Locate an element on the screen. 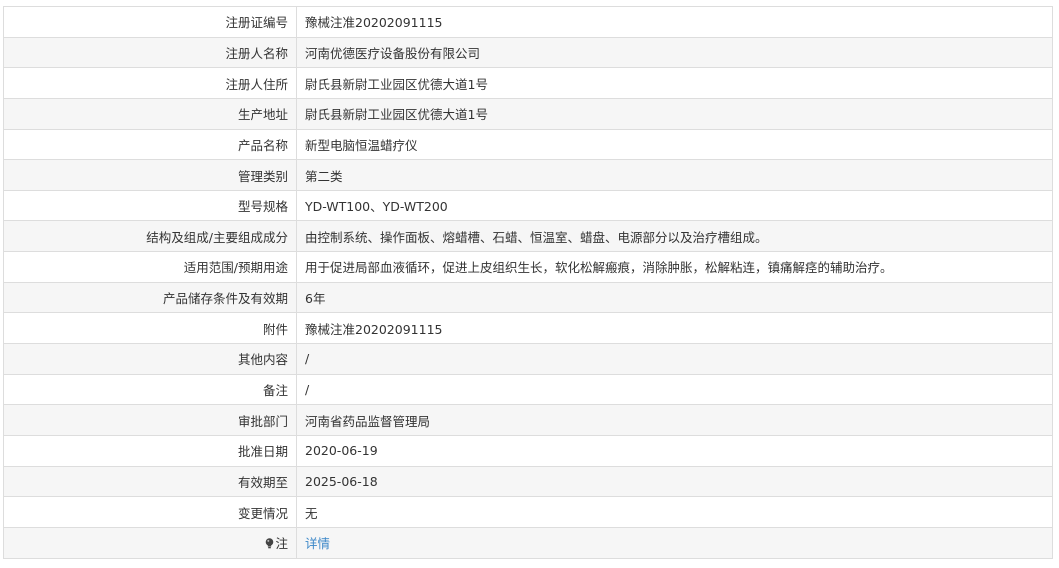  table-row: 有效期至 2025-06-18 is located at coordinates (528, 481).